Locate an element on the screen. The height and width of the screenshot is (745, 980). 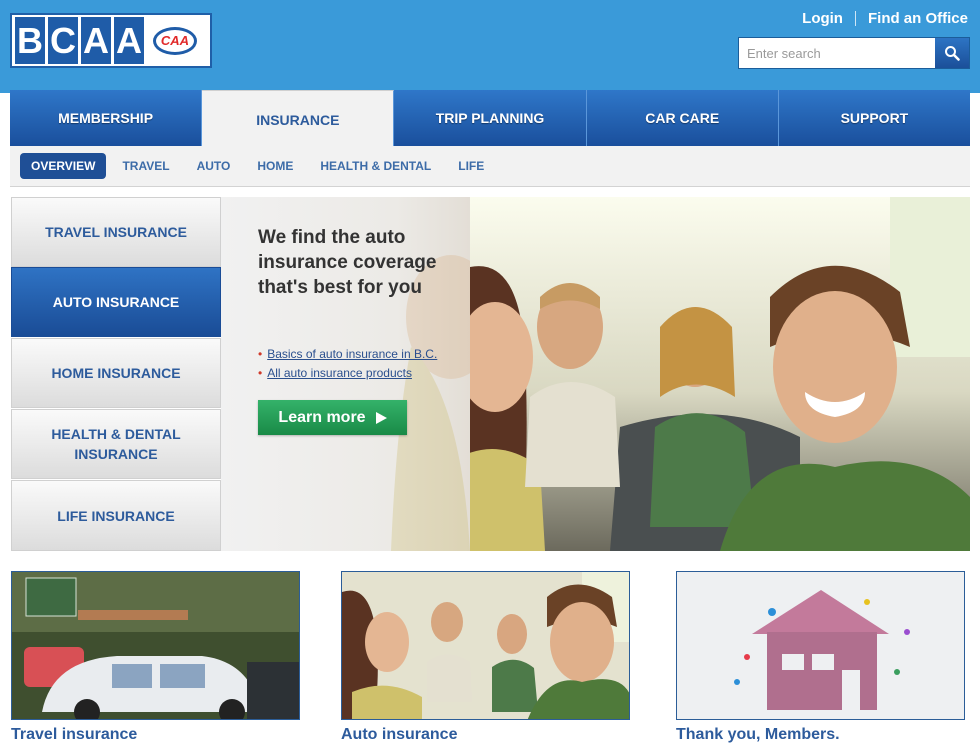
tab-car-care: CAR CARE is located at coordinates (682, 118).